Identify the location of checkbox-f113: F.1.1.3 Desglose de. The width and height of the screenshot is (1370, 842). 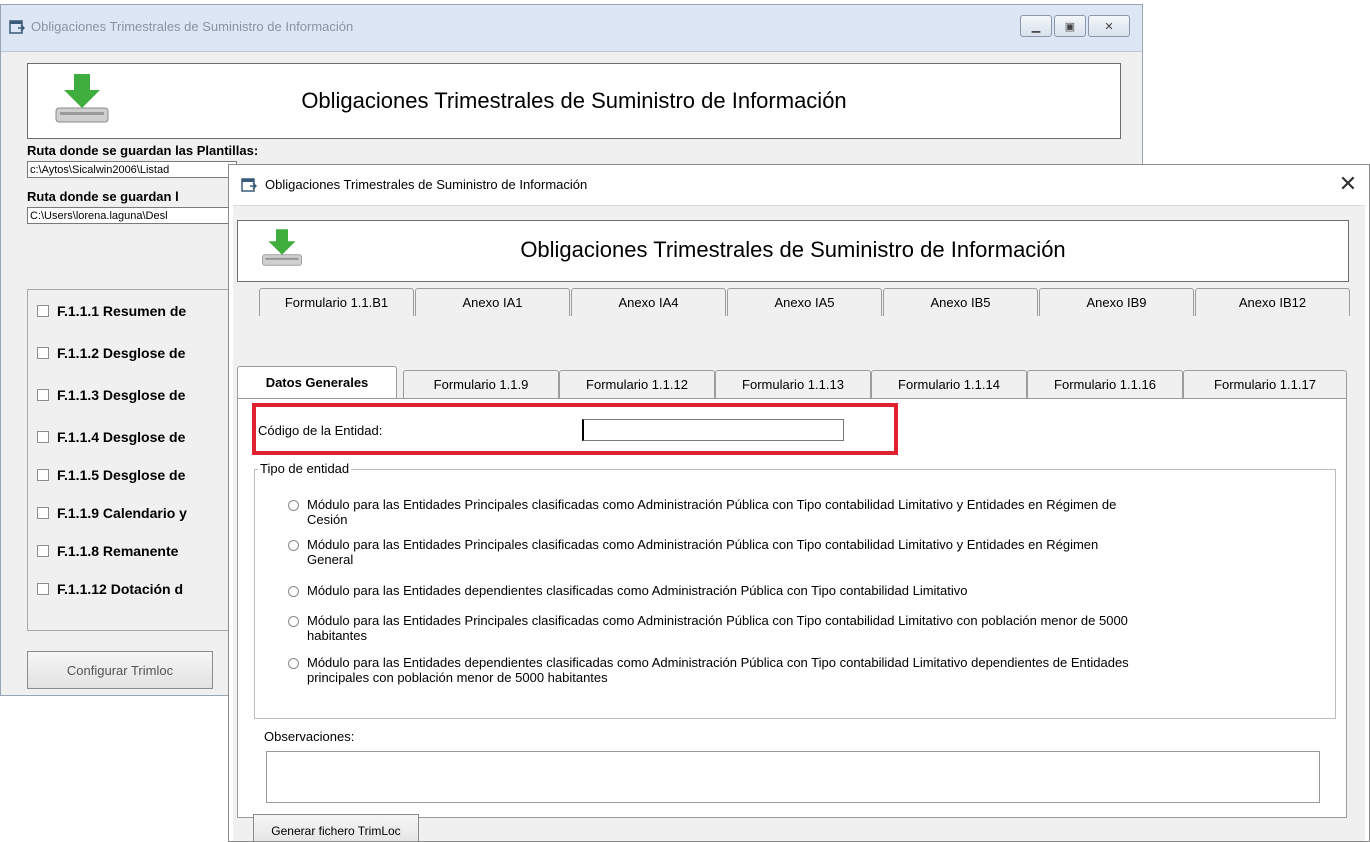
(111, 395).